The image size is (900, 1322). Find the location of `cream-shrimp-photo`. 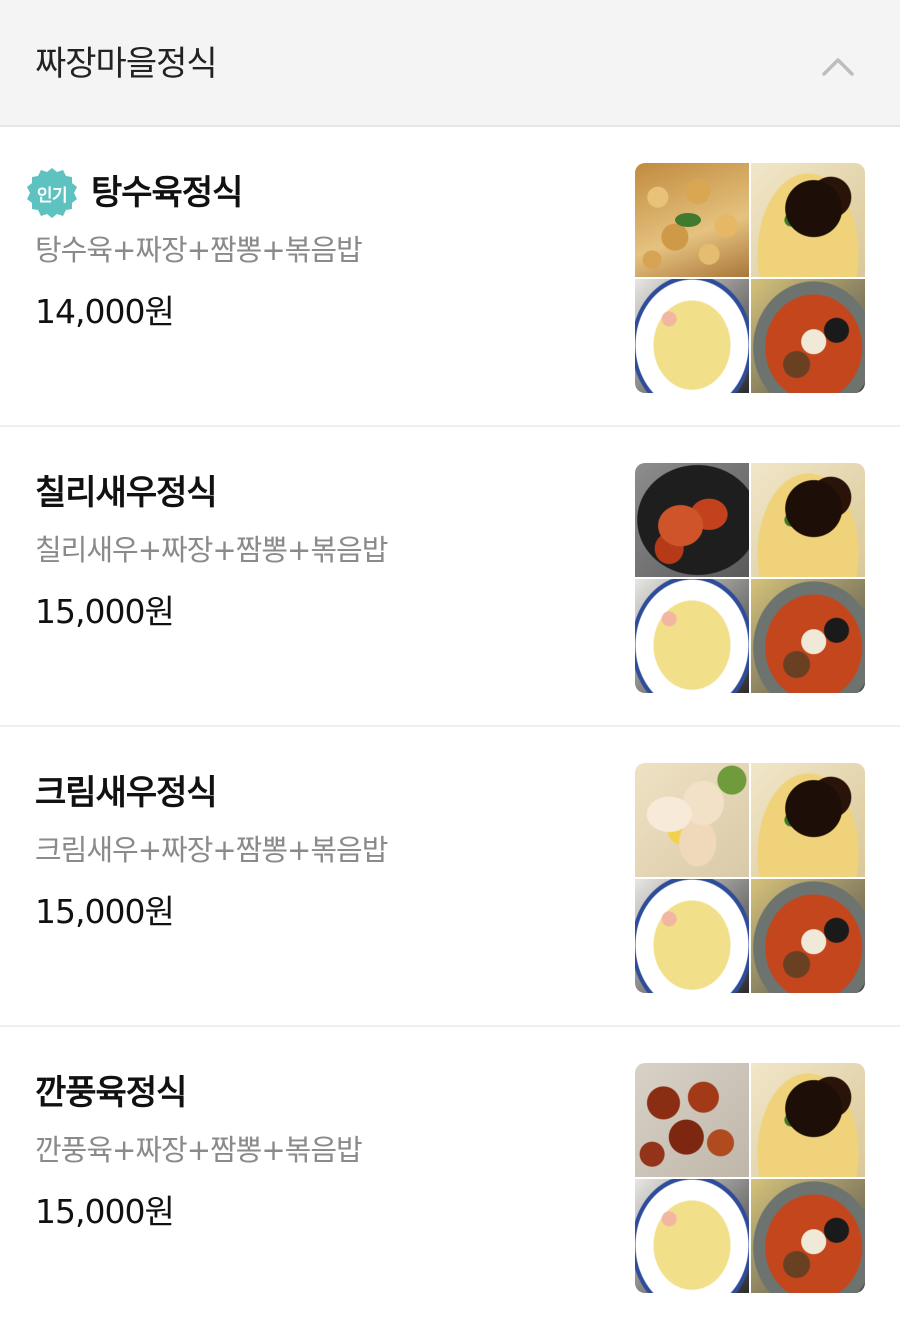

cream-shrimp-photo is located at coordinates (692, 820).